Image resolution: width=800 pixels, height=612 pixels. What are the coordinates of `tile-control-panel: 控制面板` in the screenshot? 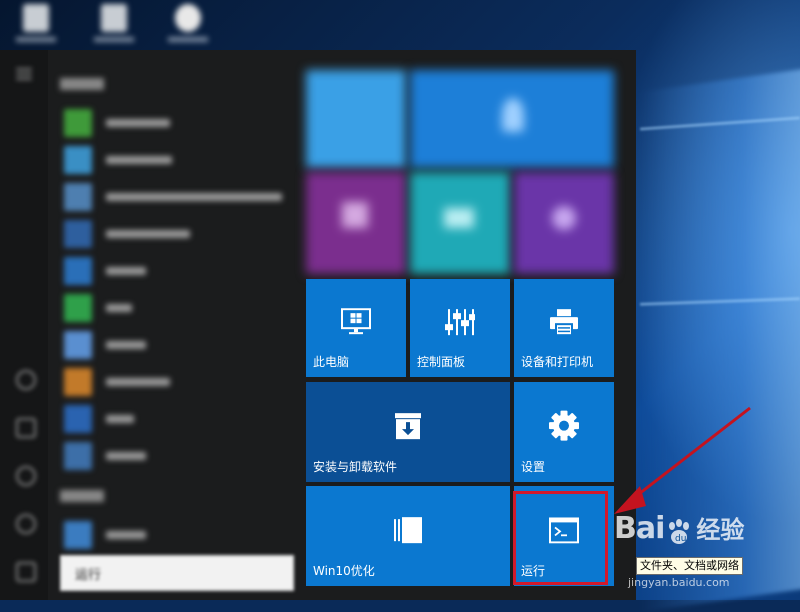 It's located at (460, 328).